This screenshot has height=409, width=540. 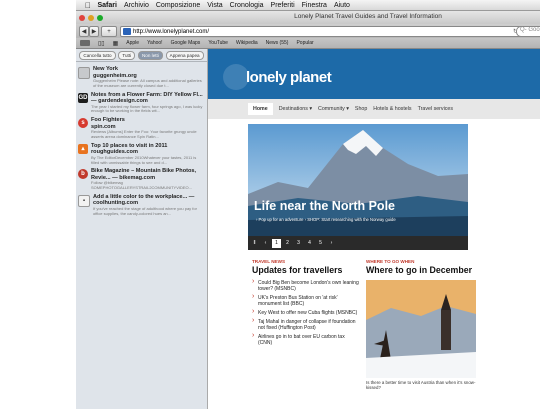 I want to click on where-kicker: WHERE TO GO WHEN, so click(x=390, y=261).